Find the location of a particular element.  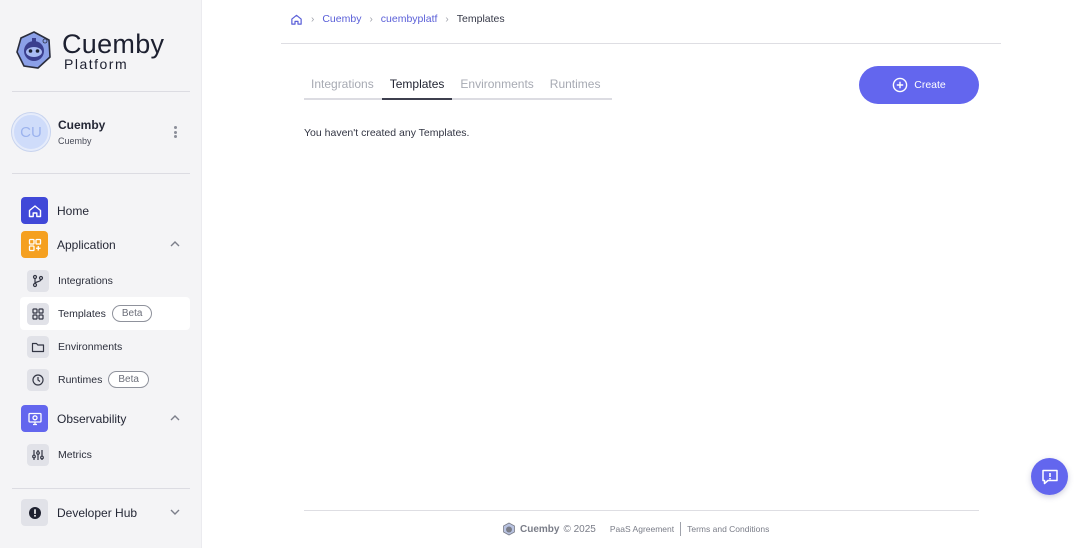

sidebar-item-application: Application is located at coordinates (68, 244).